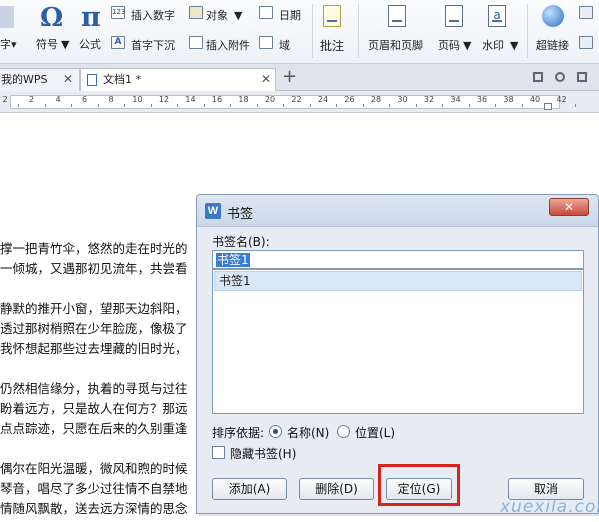 The height and width of the screenshot is (522, 599). Describe the element at coordinates (217, 99) in the screenshot. I see `ruler-number: 16` at that location.